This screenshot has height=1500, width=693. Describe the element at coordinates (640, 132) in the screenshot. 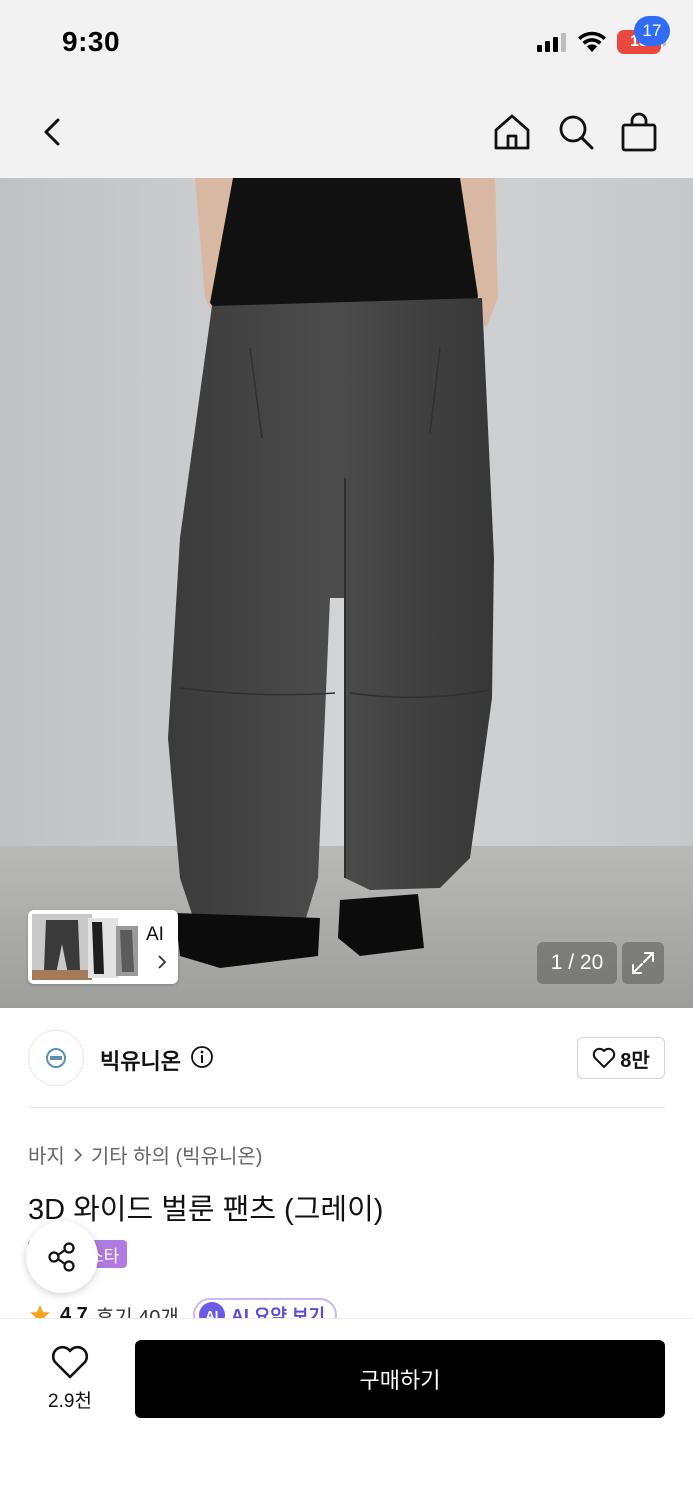

I see `cart-icon` at that location.